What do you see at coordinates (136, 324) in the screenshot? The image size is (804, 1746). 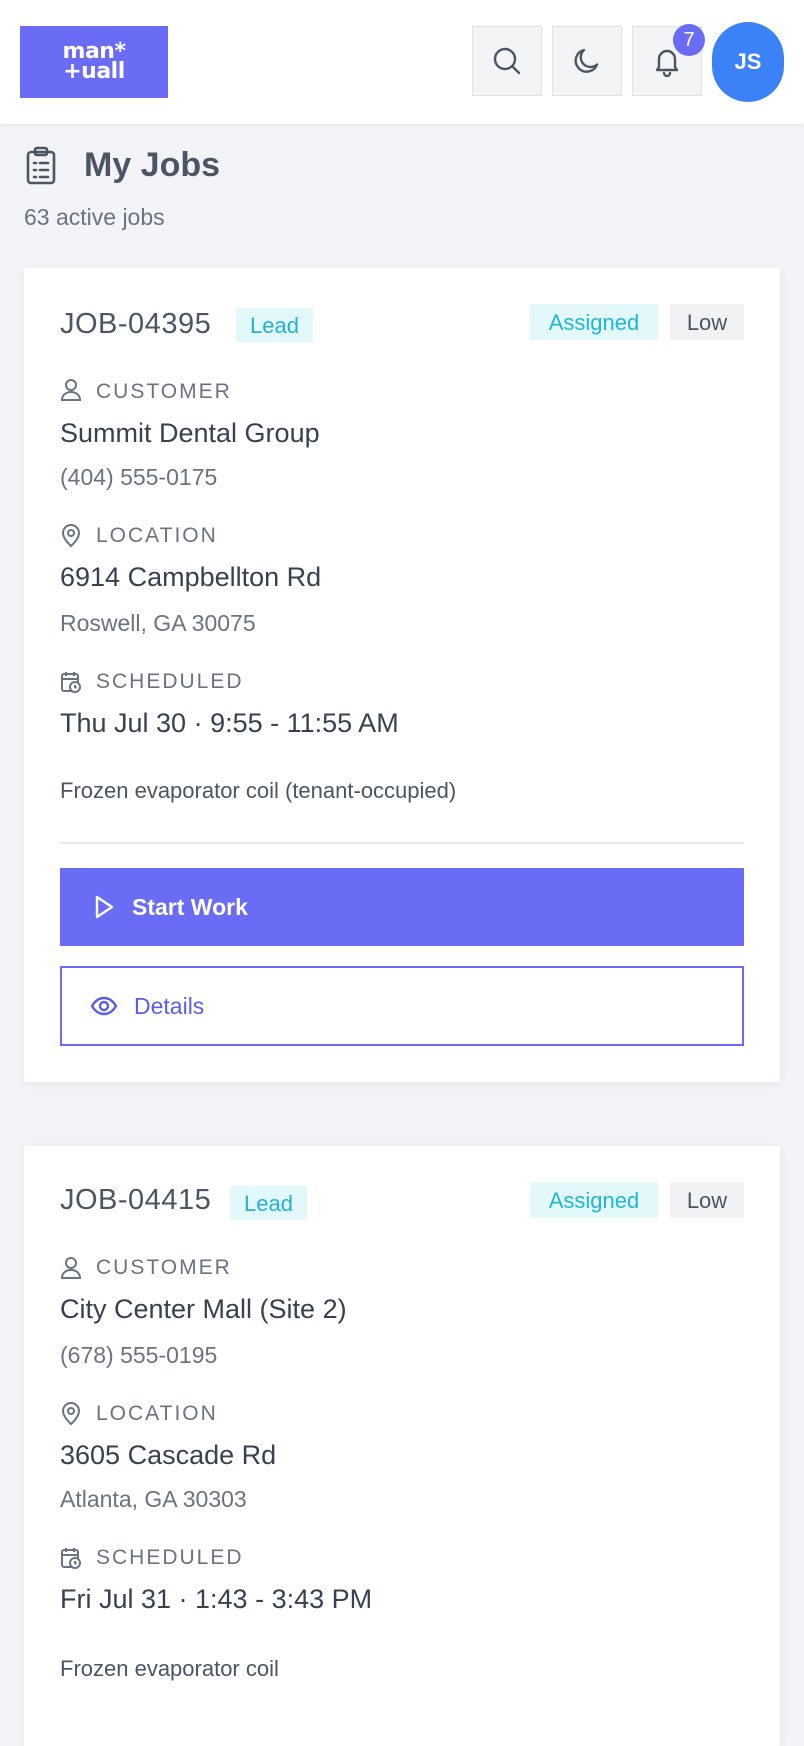 I see `job-id: JOB-04395` at bounding box center [136, 324].